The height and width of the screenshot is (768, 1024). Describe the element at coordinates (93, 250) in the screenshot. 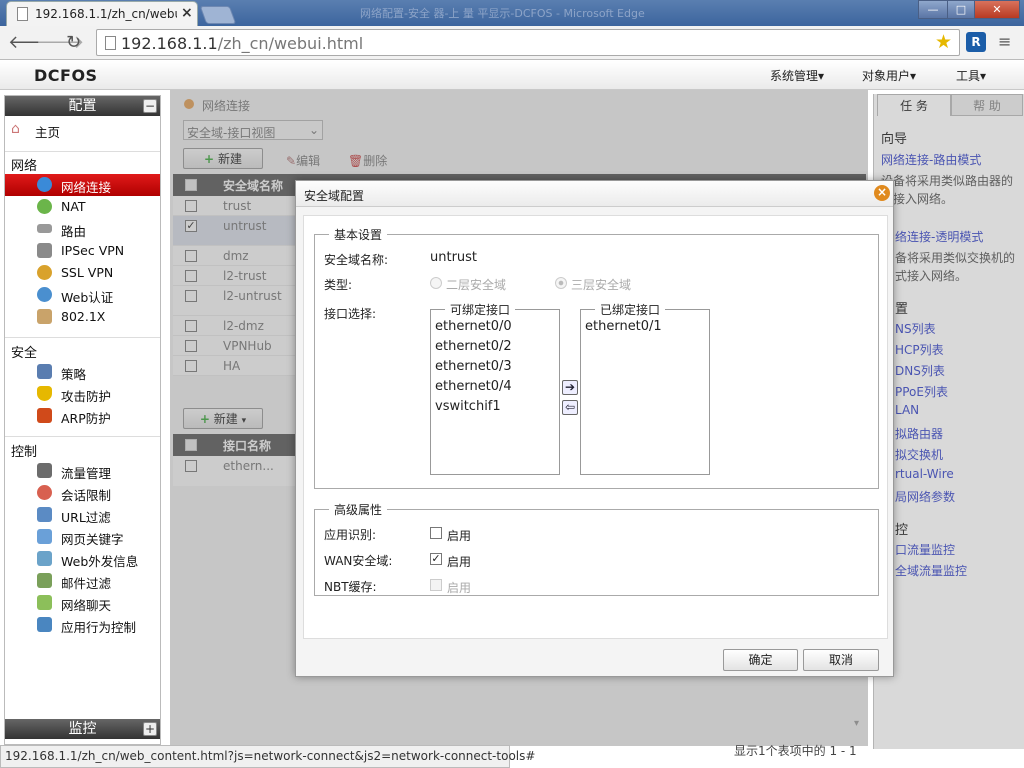

I see `sidebar-item-label: IPSec VPN` at that location.